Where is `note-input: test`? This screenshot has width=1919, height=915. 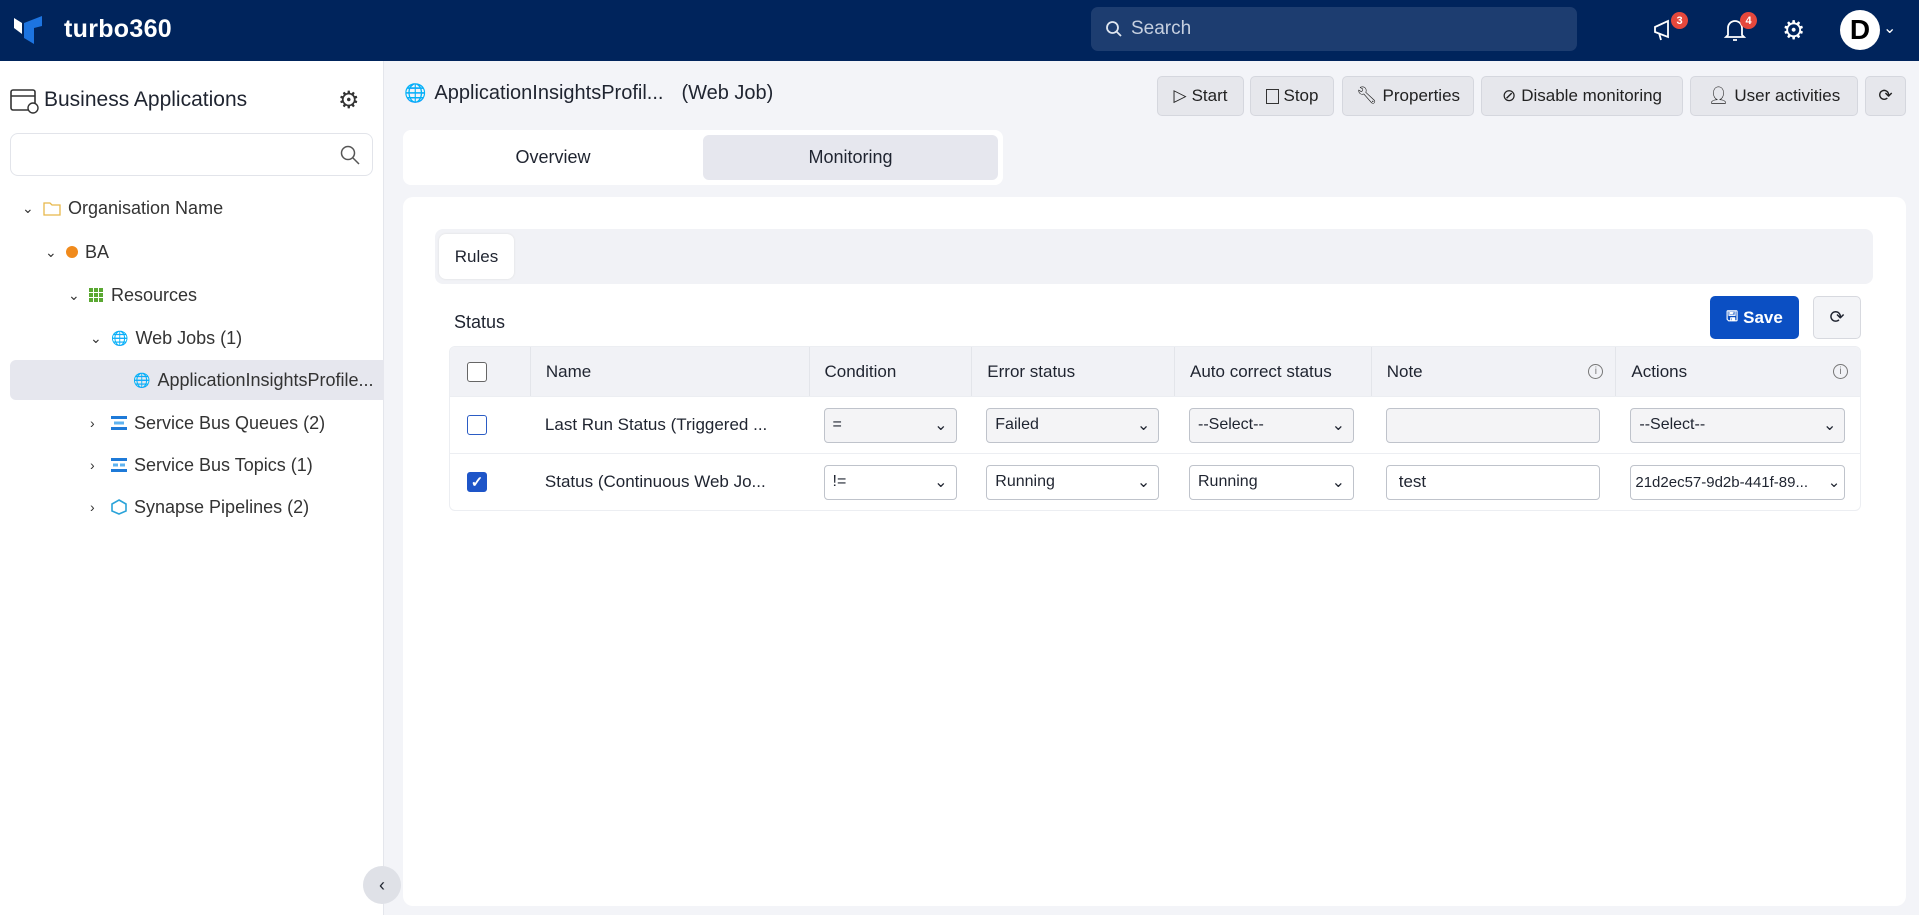
note-input: test is located at coordinates (1492, 482).